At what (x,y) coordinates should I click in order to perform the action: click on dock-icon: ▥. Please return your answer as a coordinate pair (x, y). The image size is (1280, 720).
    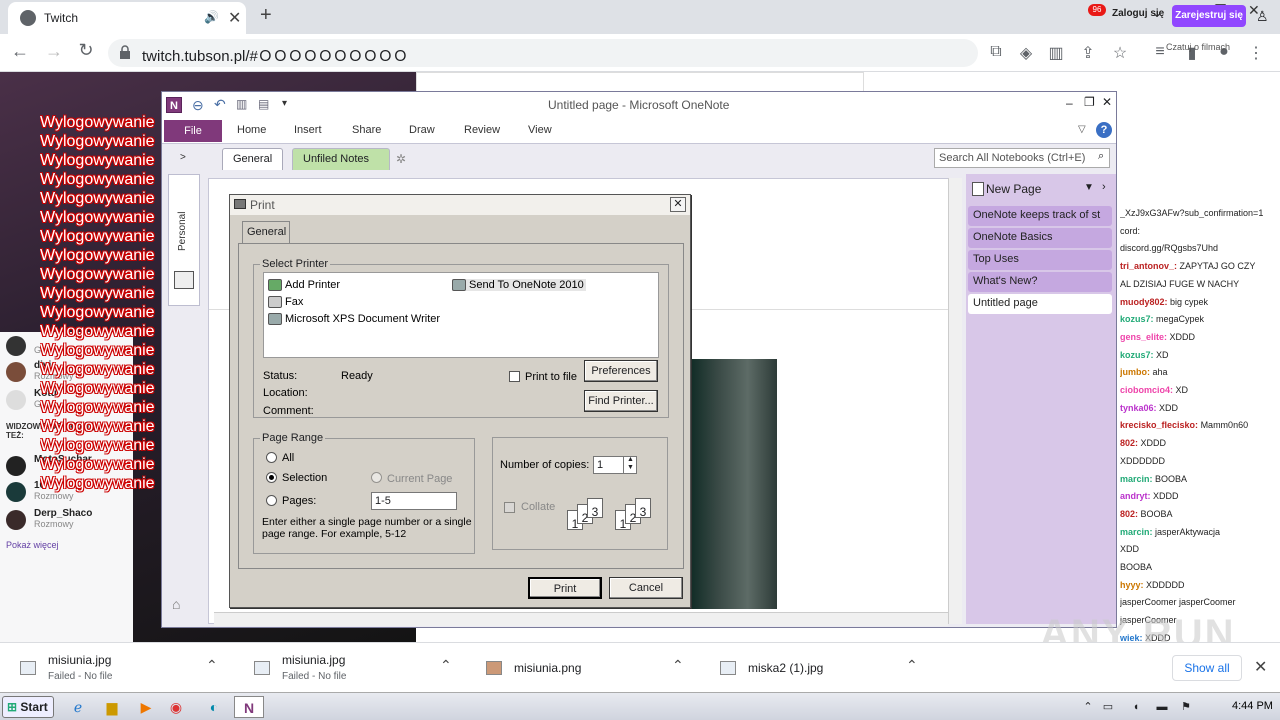
    Looking at the image, I should click on (241, 104).